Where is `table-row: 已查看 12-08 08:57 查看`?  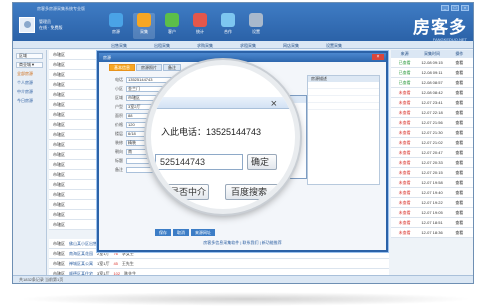
table-row: 已查看 12-08 08:57 查看 is located at coordinates (432, 83).